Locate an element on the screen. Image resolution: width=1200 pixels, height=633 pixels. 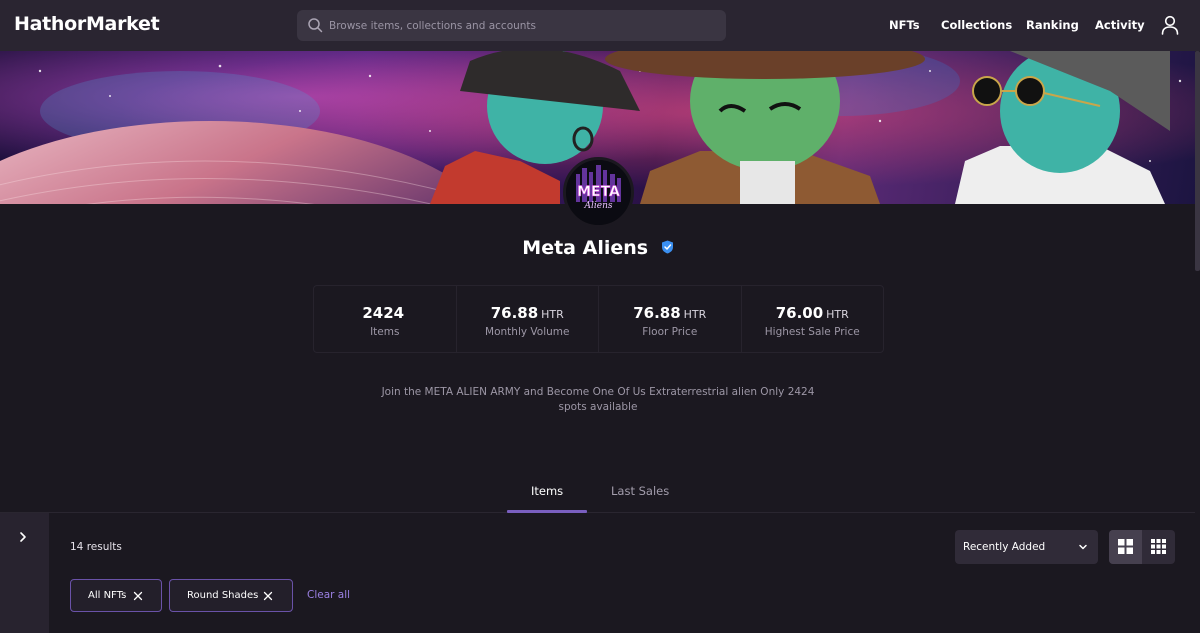
filter-panel-toggle is located at coordinates (24, 573).